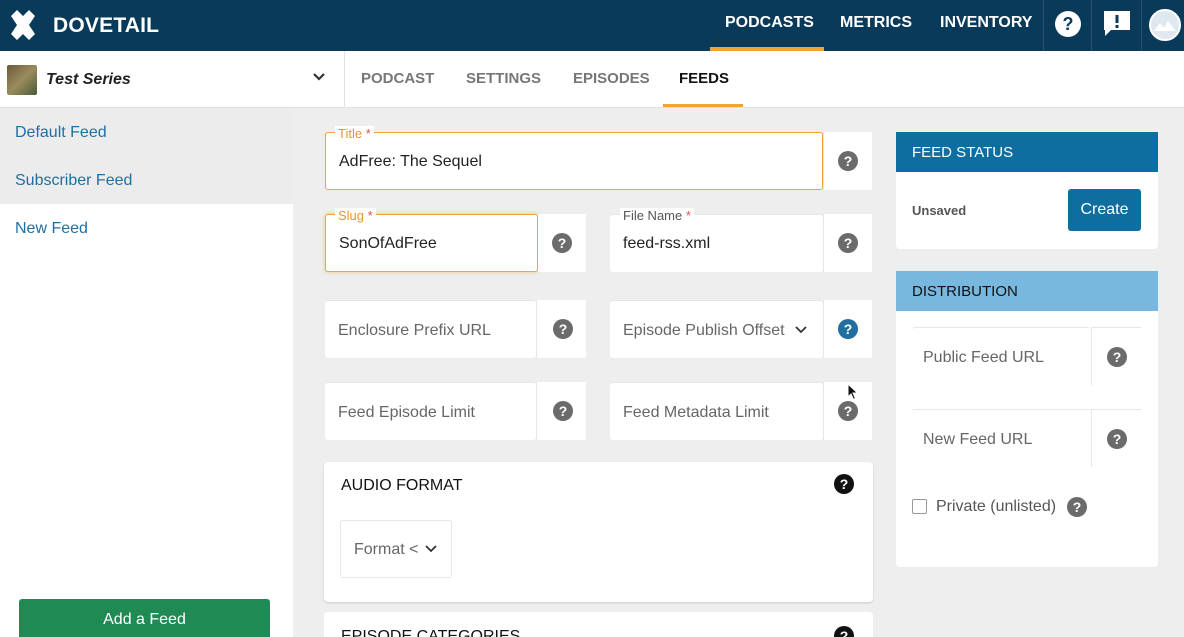 The image size is (1184, 637). I want to click on file-name-help: ?, so click(847, 243).